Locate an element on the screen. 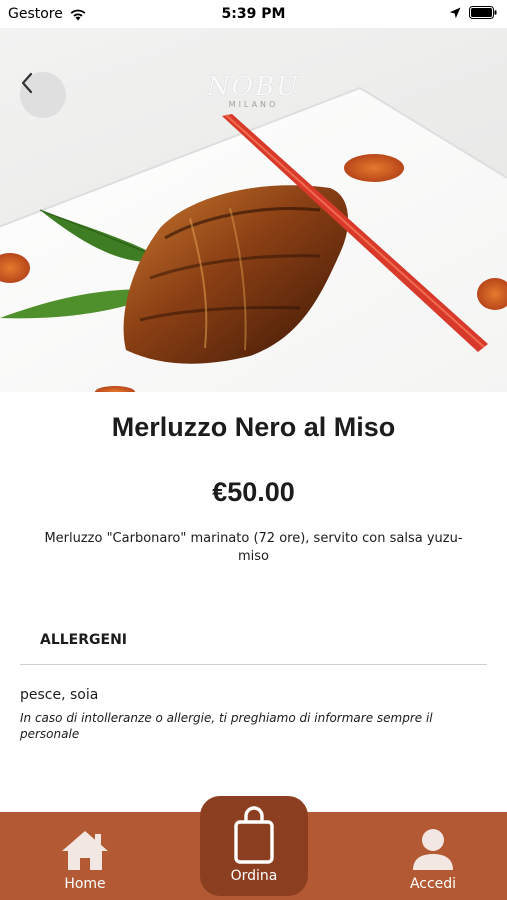  brand-location: MILANO is located at coordinates (253, 104).